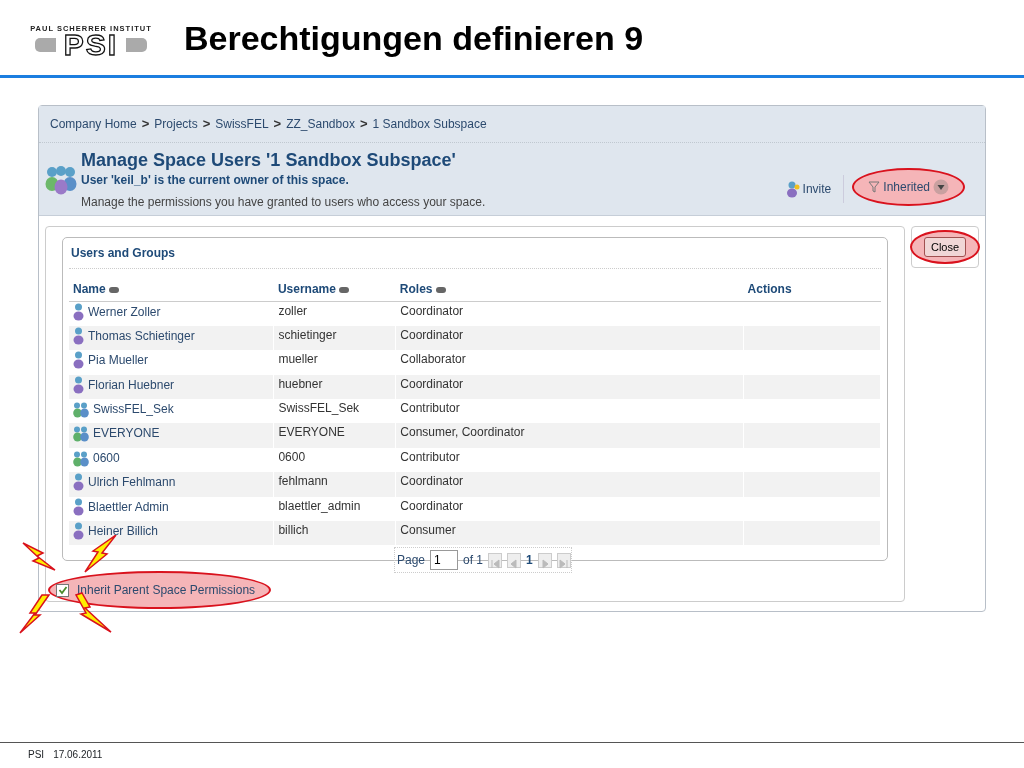 Image resolution: width=1024 pixels, height=768 pixels. Describe the element at coordinates (475, 253) in the screenshot. I see `panel-title: Users and Groups` at that location.